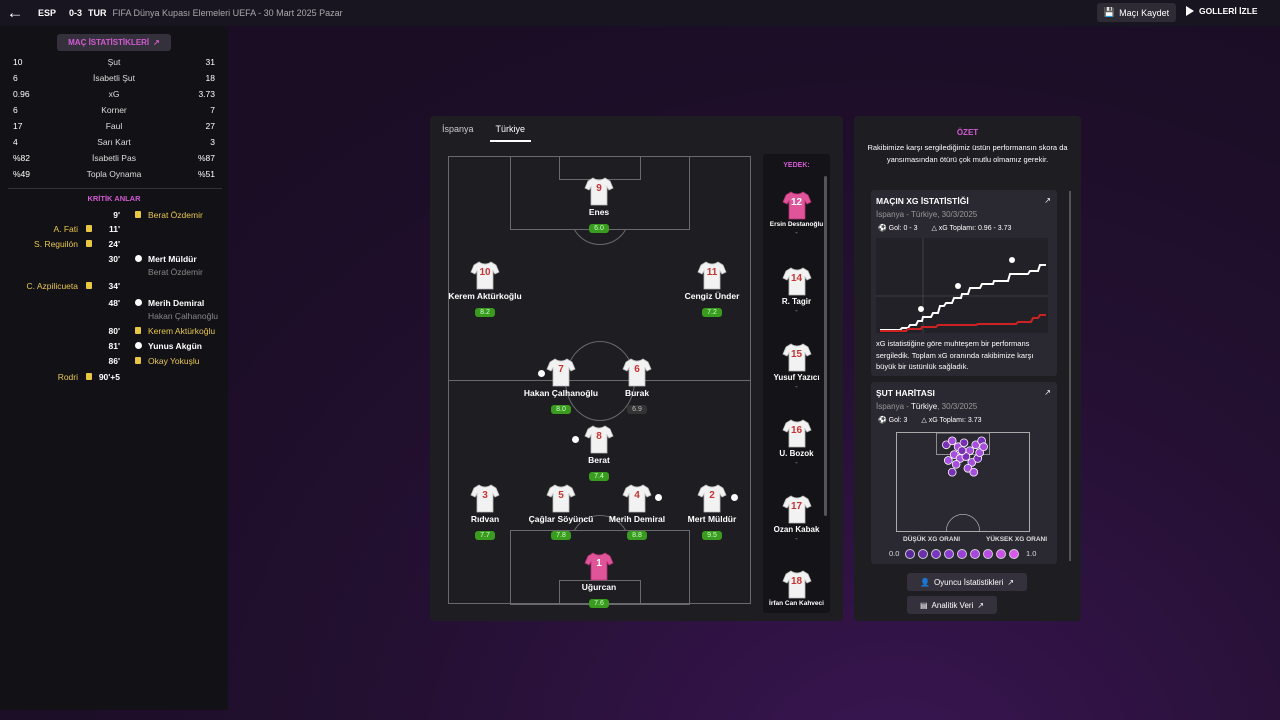  I want to click on player-card: 3 Rıdvan 7.7, so click(485, 512).